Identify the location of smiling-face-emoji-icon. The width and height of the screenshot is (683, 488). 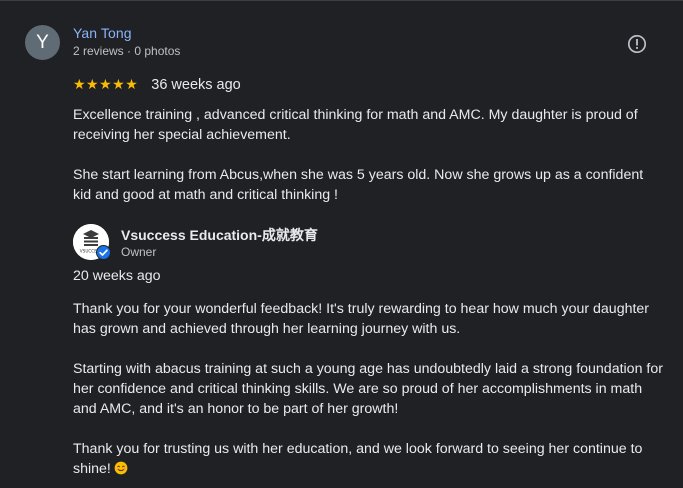
(121, 468).